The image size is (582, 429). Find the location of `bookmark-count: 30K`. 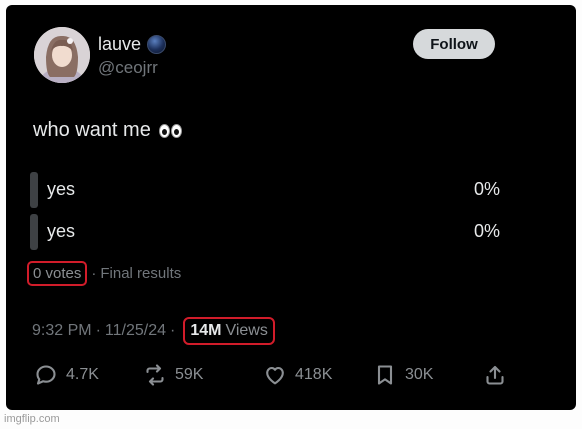

bookmark-count: 30K is located at coordinates (419, 374).